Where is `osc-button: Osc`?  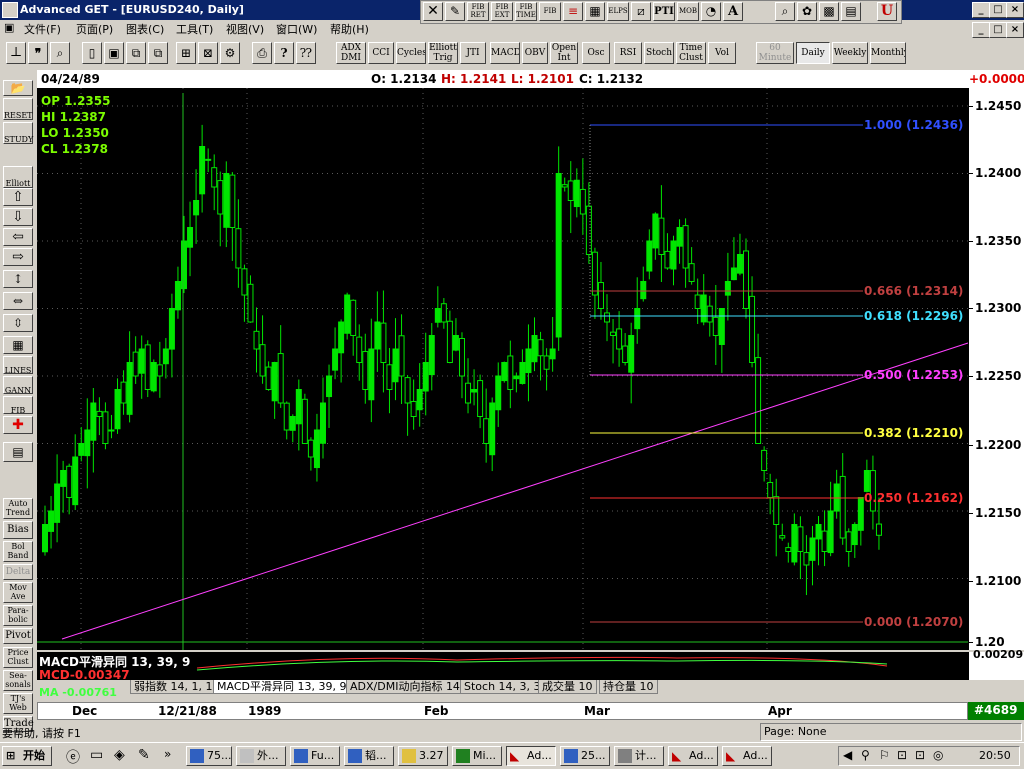 osc-button: Osc is located at coordinates (596, 53).